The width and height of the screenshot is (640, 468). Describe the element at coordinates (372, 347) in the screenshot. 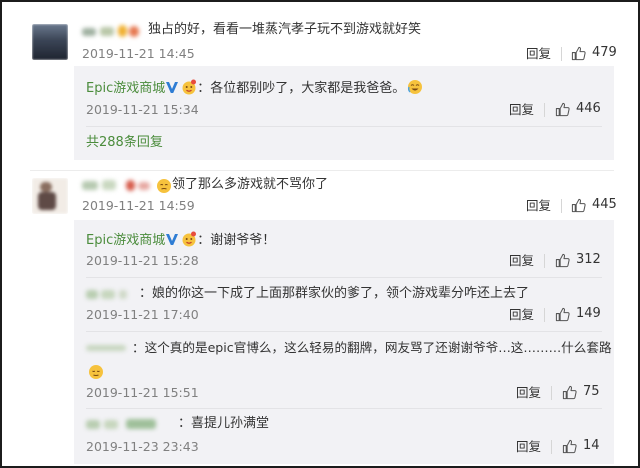

I see `reply-text: ：这个真的是epic官博么，这么轻易的翻牌，网友骂了还谢谢爷爷…这………什么套路` at that location.